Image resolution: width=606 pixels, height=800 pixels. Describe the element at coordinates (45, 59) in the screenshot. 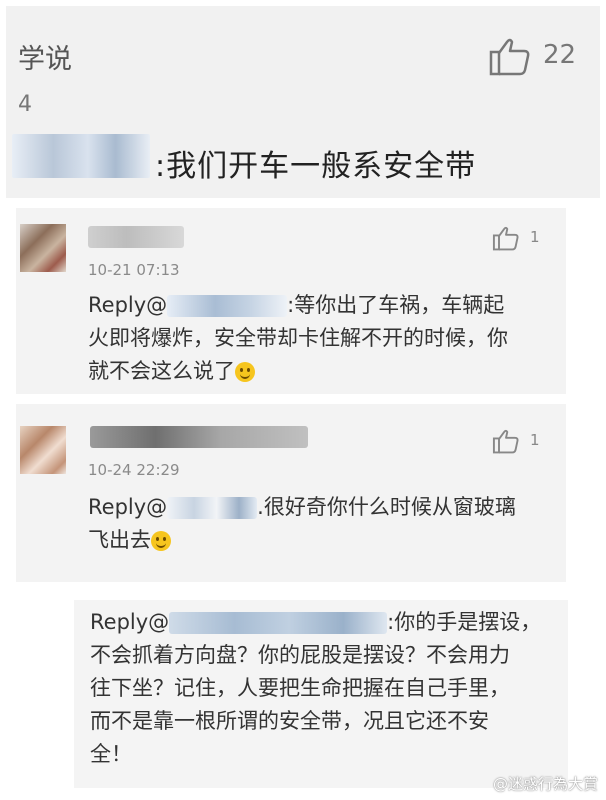

I see `post-title: 学说` at that location.